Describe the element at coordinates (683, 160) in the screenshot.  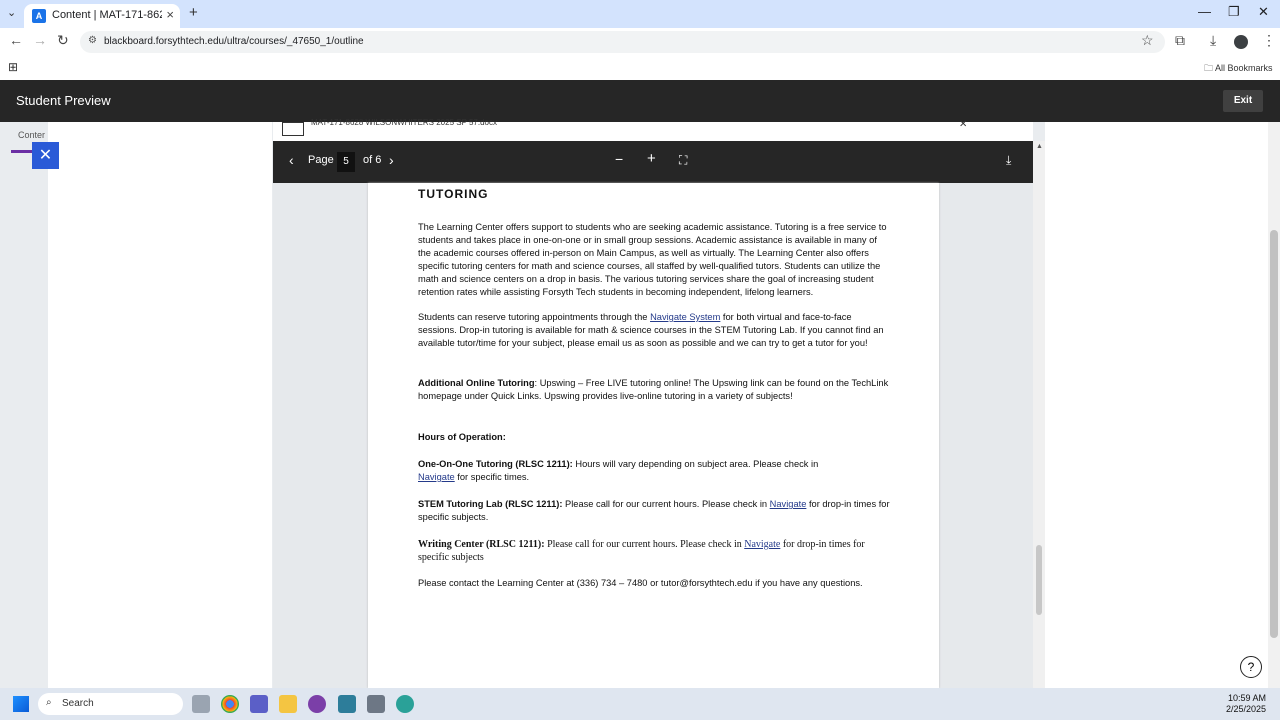
I see `fullscreen-icon: ⛶` at that location.